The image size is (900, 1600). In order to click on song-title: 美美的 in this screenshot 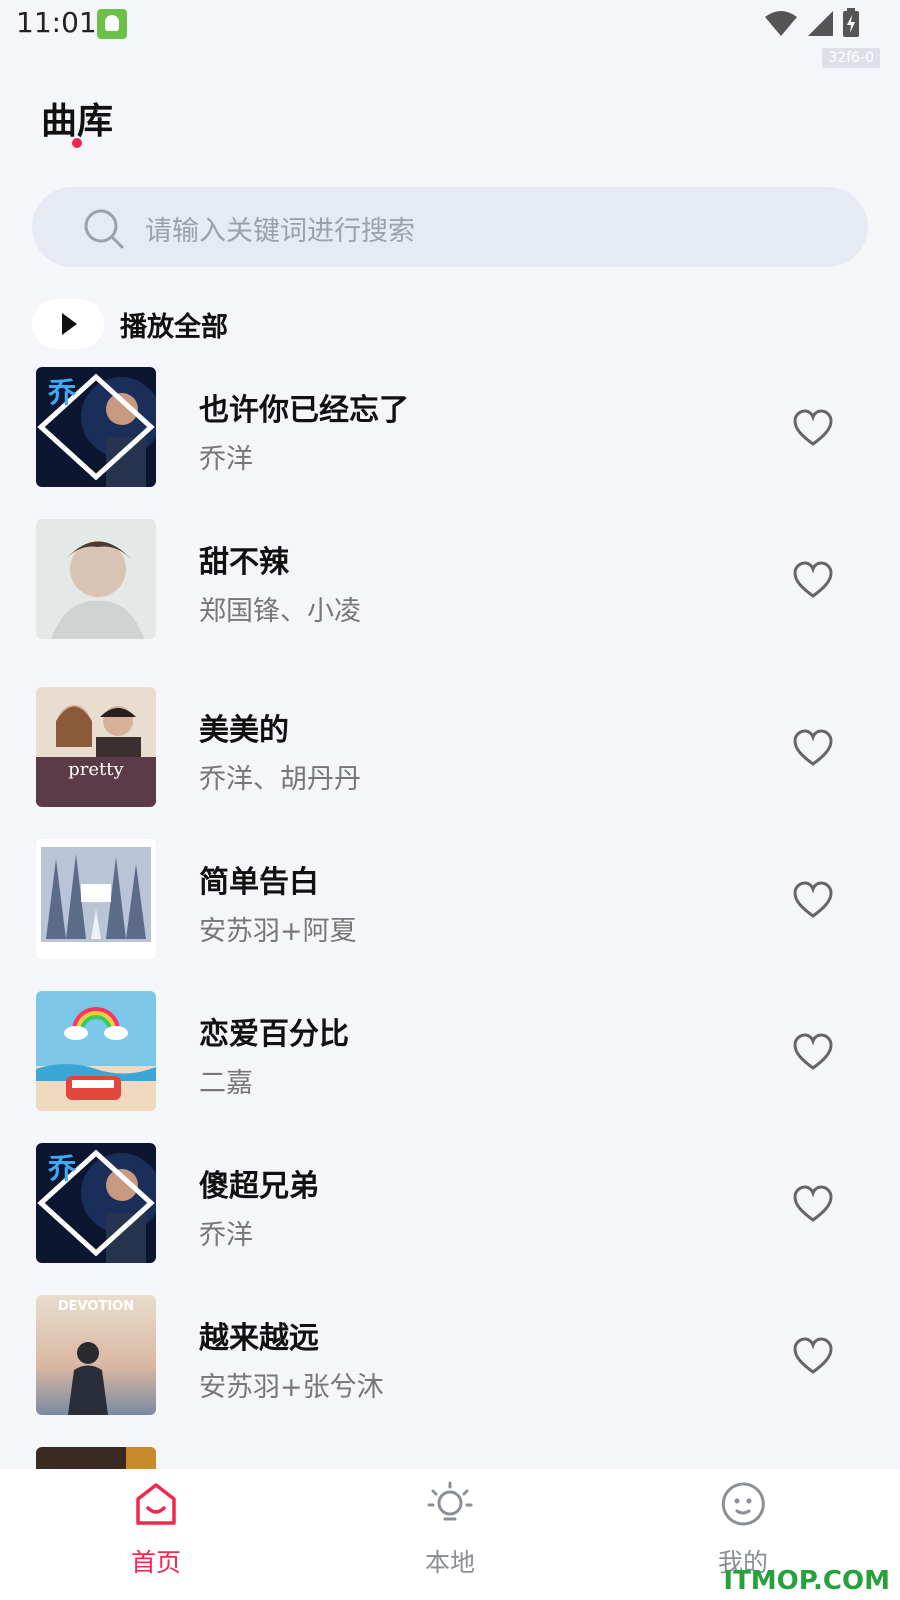, I will do `click(244, 730)`.